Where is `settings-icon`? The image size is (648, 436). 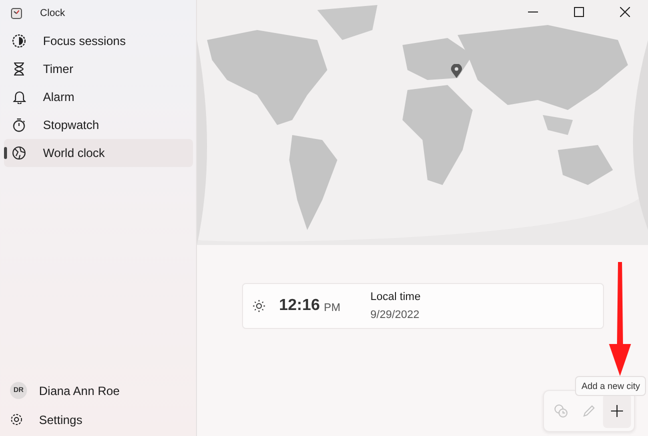 settings-icon is located at coordinates (16, 419).